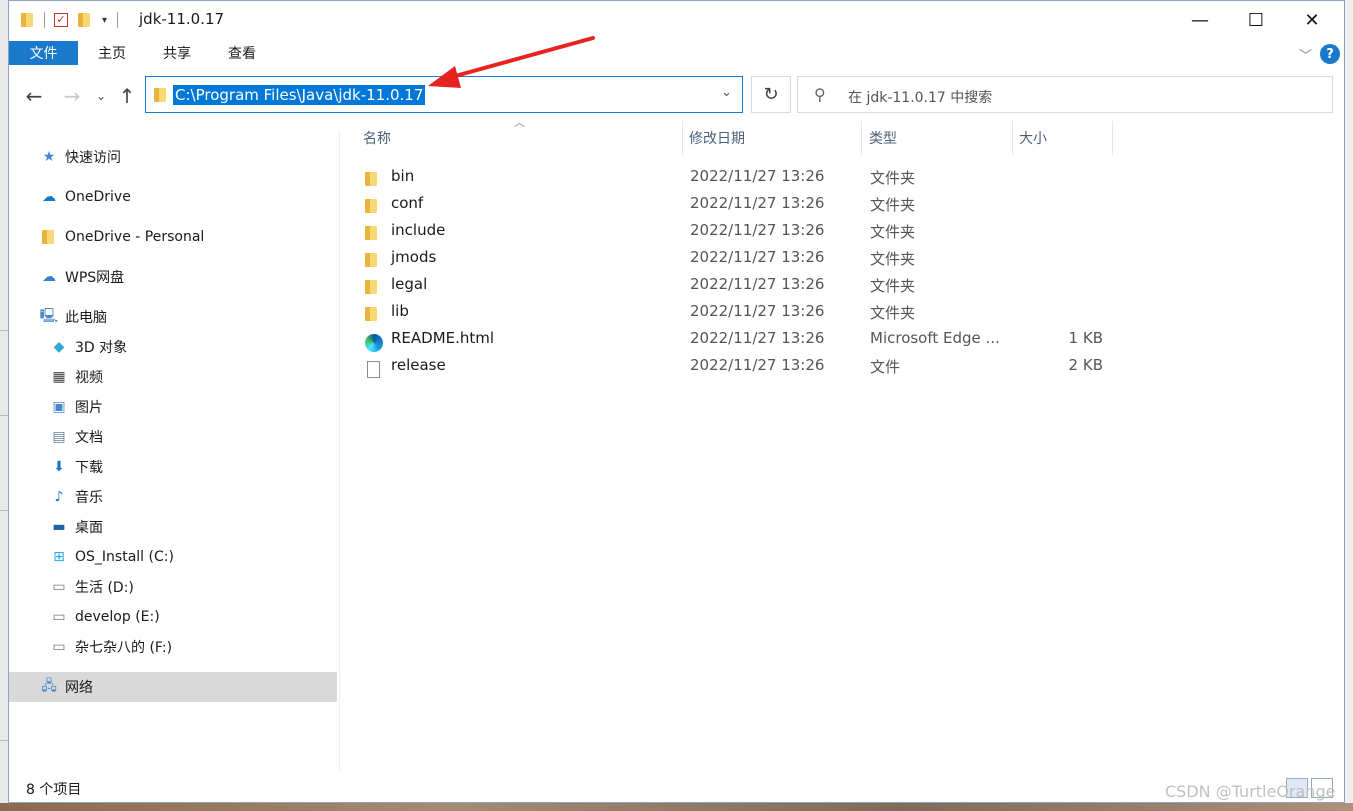 This screenshot has height=811, width=1353. What do you see at coordinates (676, 54) in the screenshot?
I see `ribbon-tabs: 文件 主页 共享 查看` at bounding box center [676, 54].